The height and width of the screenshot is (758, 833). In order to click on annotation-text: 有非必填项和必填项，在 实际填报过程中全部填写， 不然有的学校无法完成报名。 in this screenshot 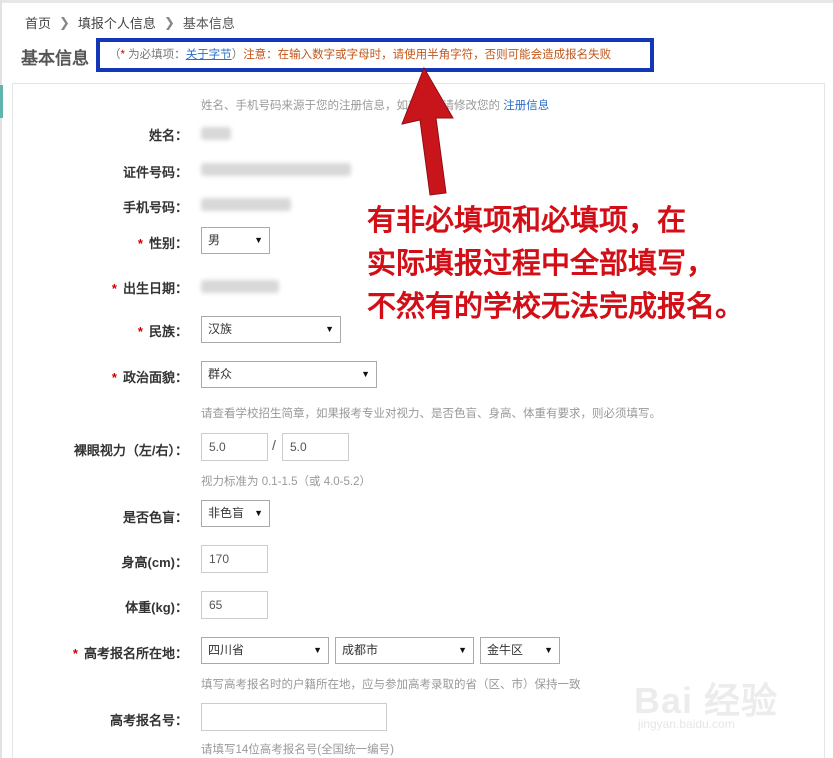, I will do `click(555, 264)`.